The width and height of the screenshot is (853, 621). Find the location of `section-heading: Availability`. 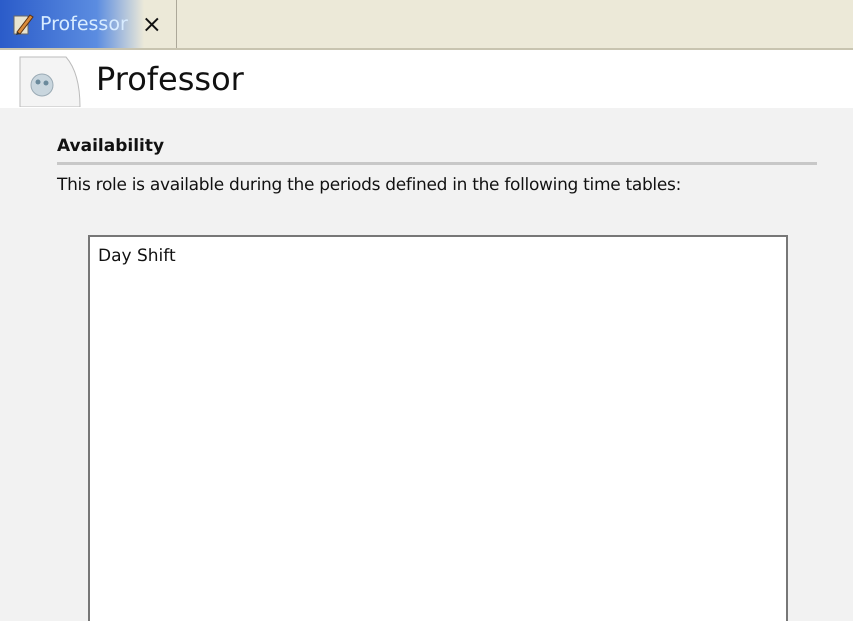

section-heading: Availability is located at coordinates (437, 150).